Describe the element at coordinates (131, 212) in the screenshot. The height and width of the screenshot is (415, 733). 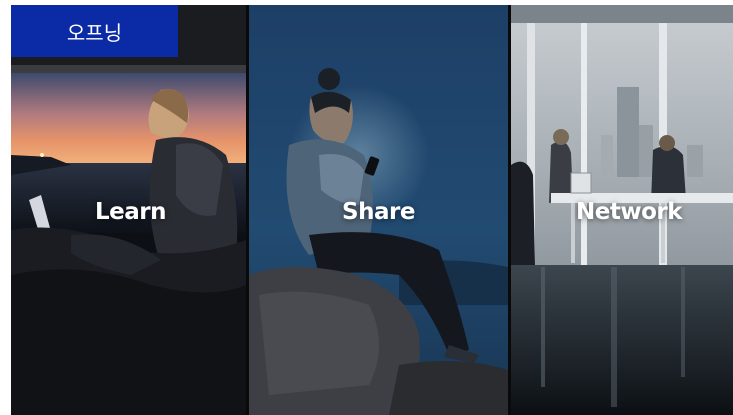
I see `panel-label-learn: Learn` at that location.